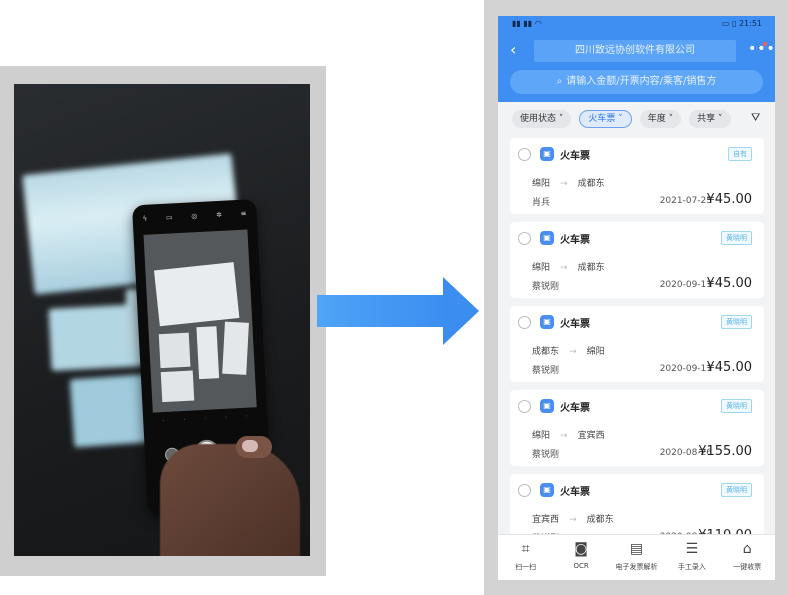 The image size is (787, 595). Describe the element at coordinates (541, 203) in the screenshot. I see `passenger-name: 肖兵` at that location.